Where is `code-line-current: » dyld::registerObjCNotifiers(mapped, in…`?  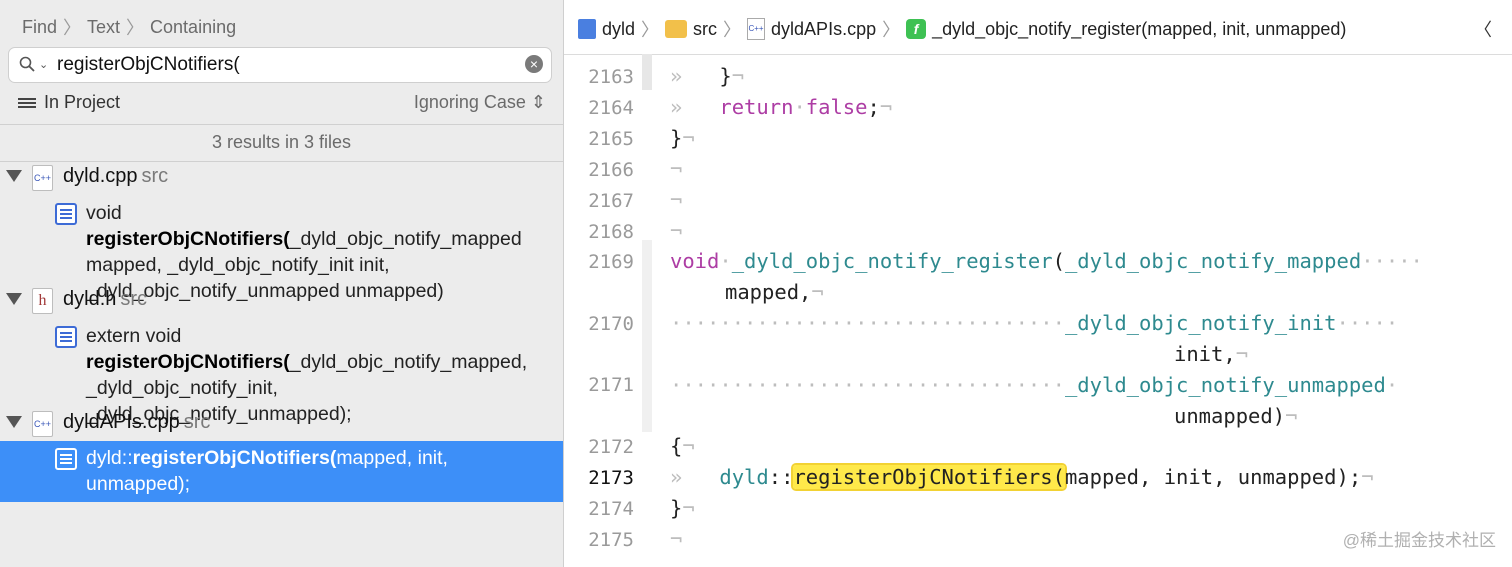
code-line-current: » dyld::registerObjCNotifiers(mapped, in… is located at coordinates (1022, 477).